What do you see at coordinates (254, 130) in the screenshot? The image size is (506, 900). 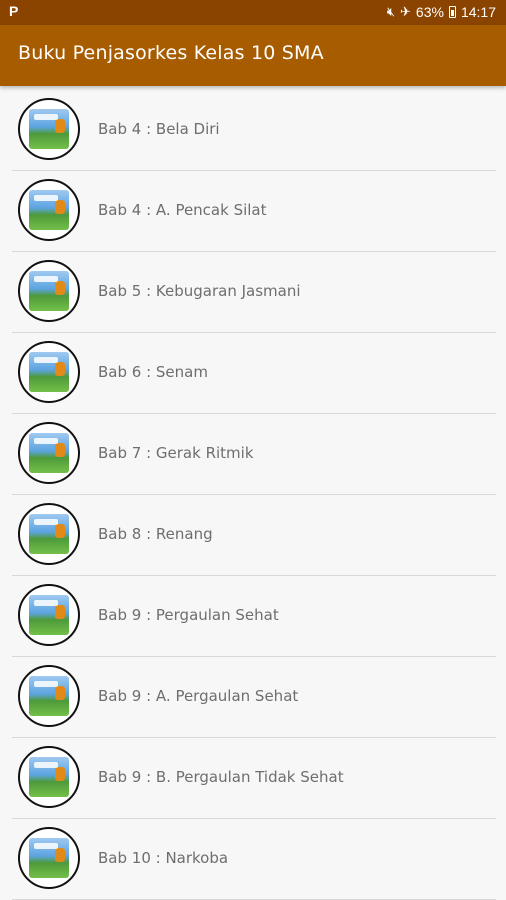 I see `list-item: Bab 4 : Bela Diri` at bounding box center [254, 130].